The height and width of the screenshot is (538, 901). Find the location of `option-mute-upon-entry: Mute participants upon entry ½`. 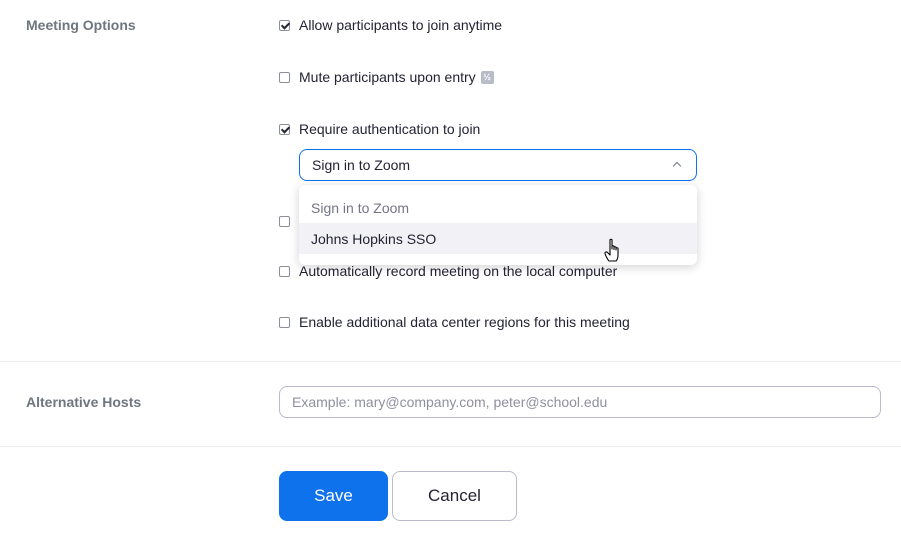

option-mute-upon-entry: Mute participants upon entry ½ is located at coordinates (386, 77).